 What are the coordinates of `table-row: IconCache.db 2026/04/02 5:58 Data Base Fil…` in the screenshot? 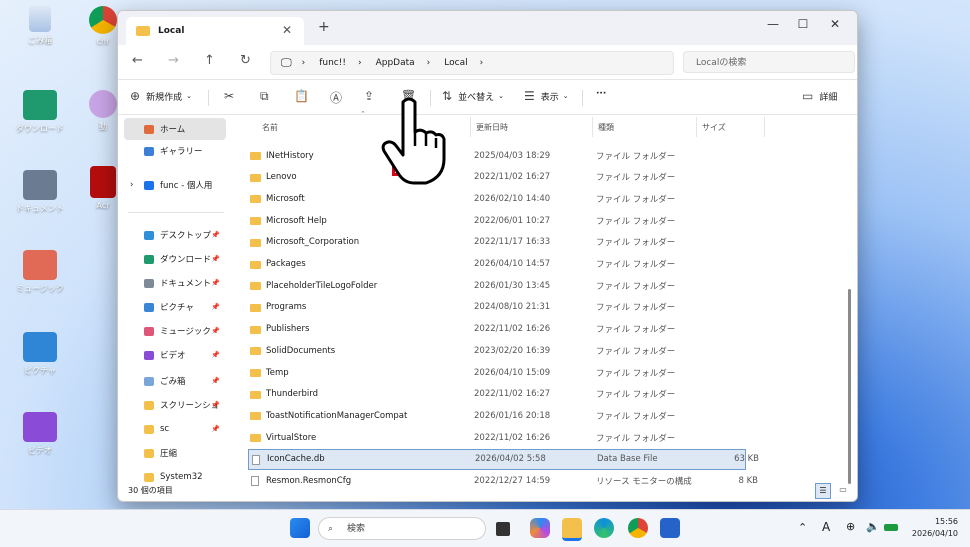 It's located at (503, 459).